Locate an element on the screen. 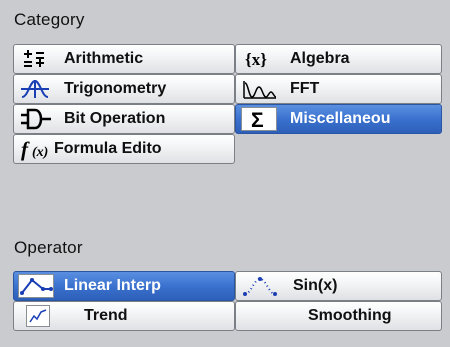 This screenshot has width=450, height=347. category-arithmetic-label: Arithmetic is located at coordinates (104, 58).